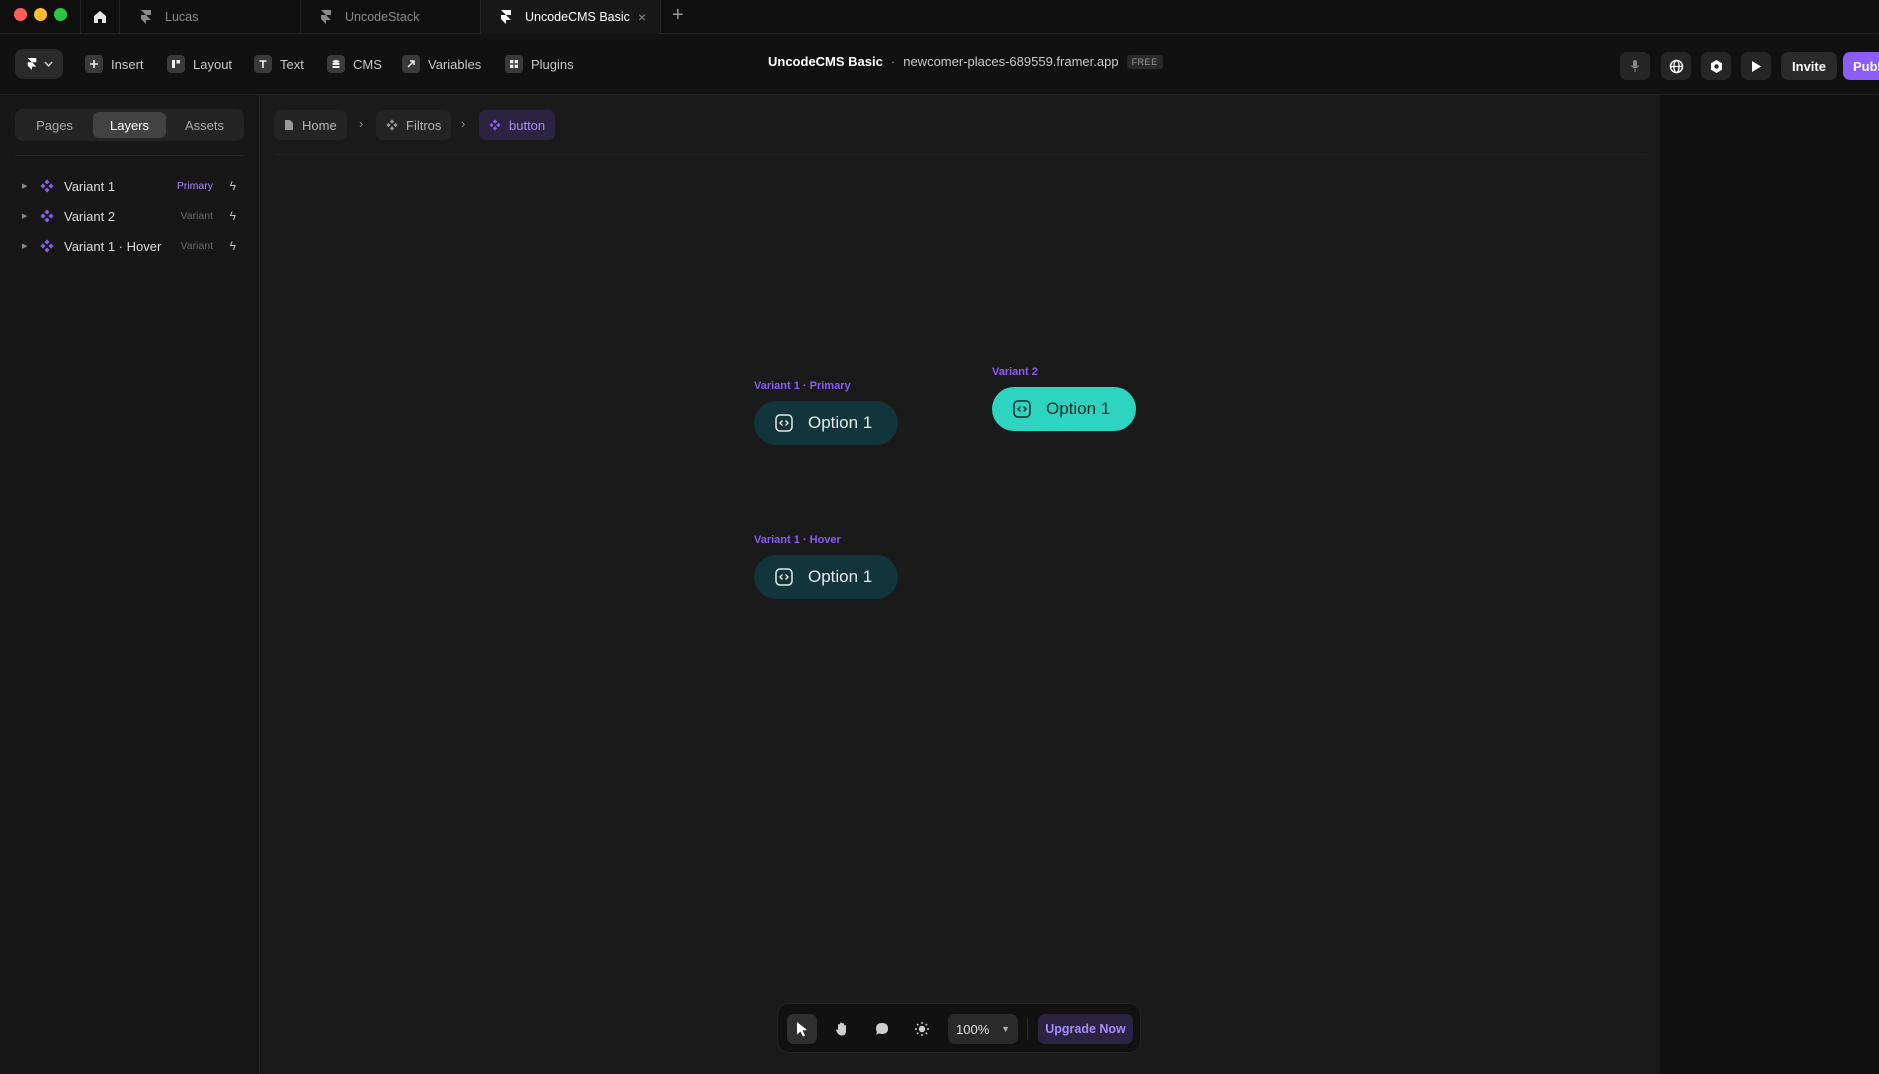  I want to click on tab-uncodecms-basic: UncodeCMS Basic ×, so click(571, 17).